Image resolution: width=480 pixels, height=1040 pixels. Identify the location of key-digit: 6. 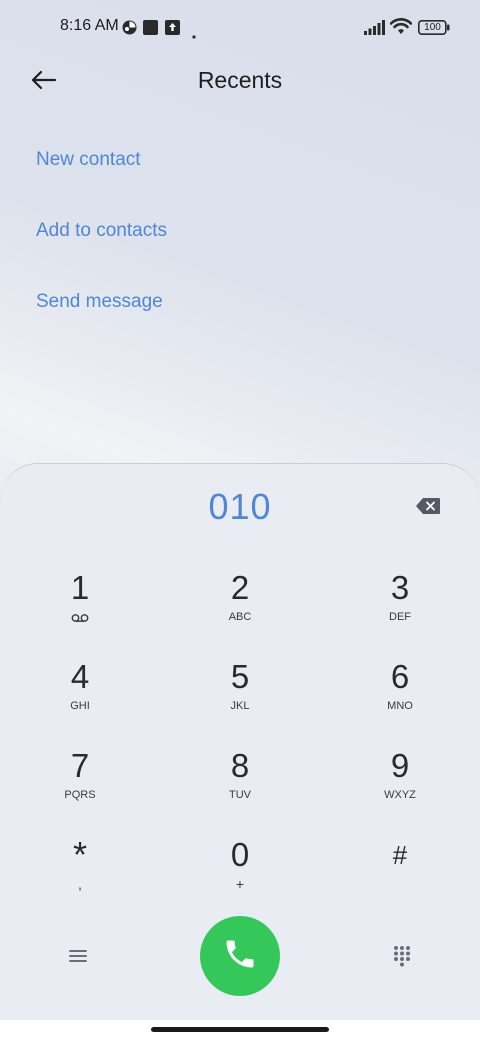
(400, 676).